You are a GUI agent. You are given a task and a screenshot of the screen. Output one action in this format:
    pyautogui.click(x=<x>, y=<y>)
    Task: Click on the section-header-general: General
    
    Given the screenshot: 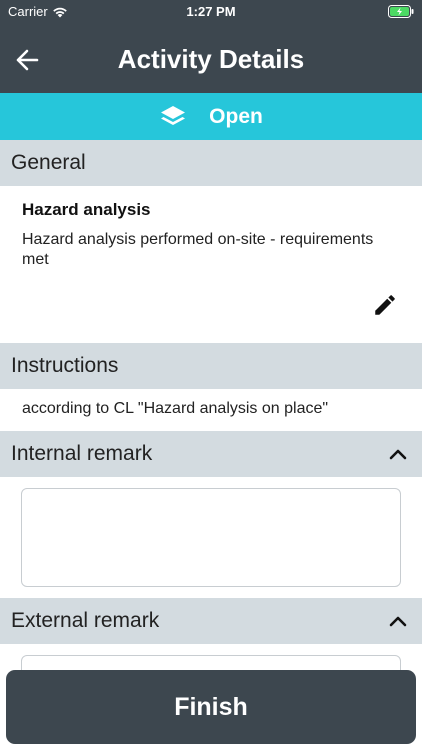 What is the action you would take?
    pyautogui.click(x=211, y=163)
    